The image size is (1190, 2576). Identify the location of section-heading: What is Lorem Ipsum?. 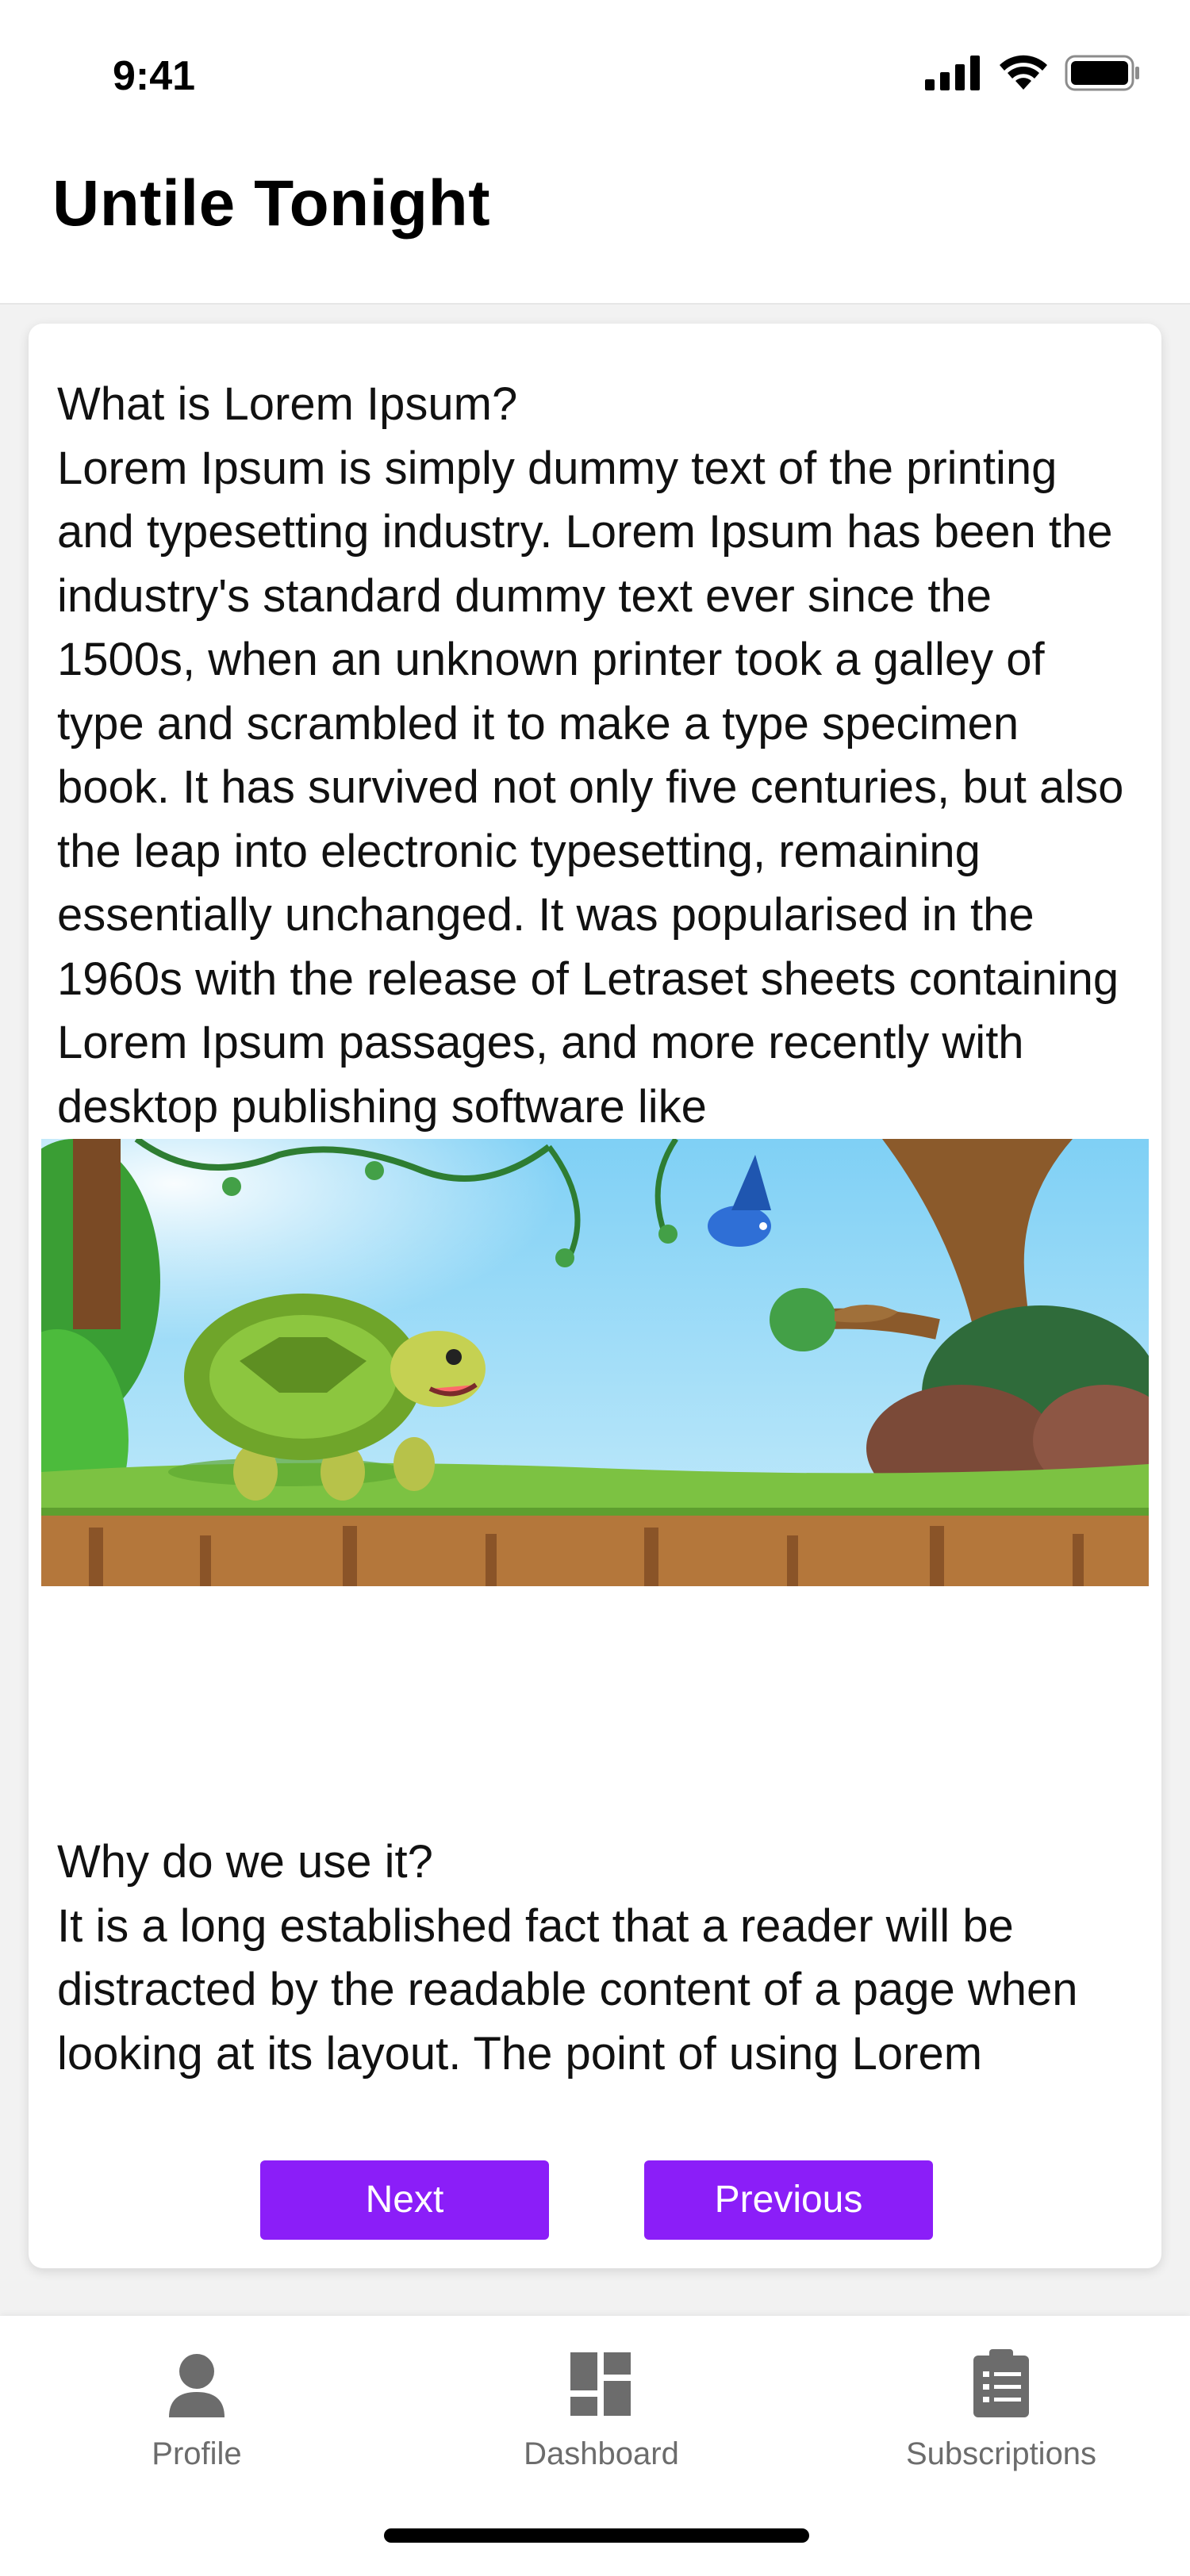
(287, 404).